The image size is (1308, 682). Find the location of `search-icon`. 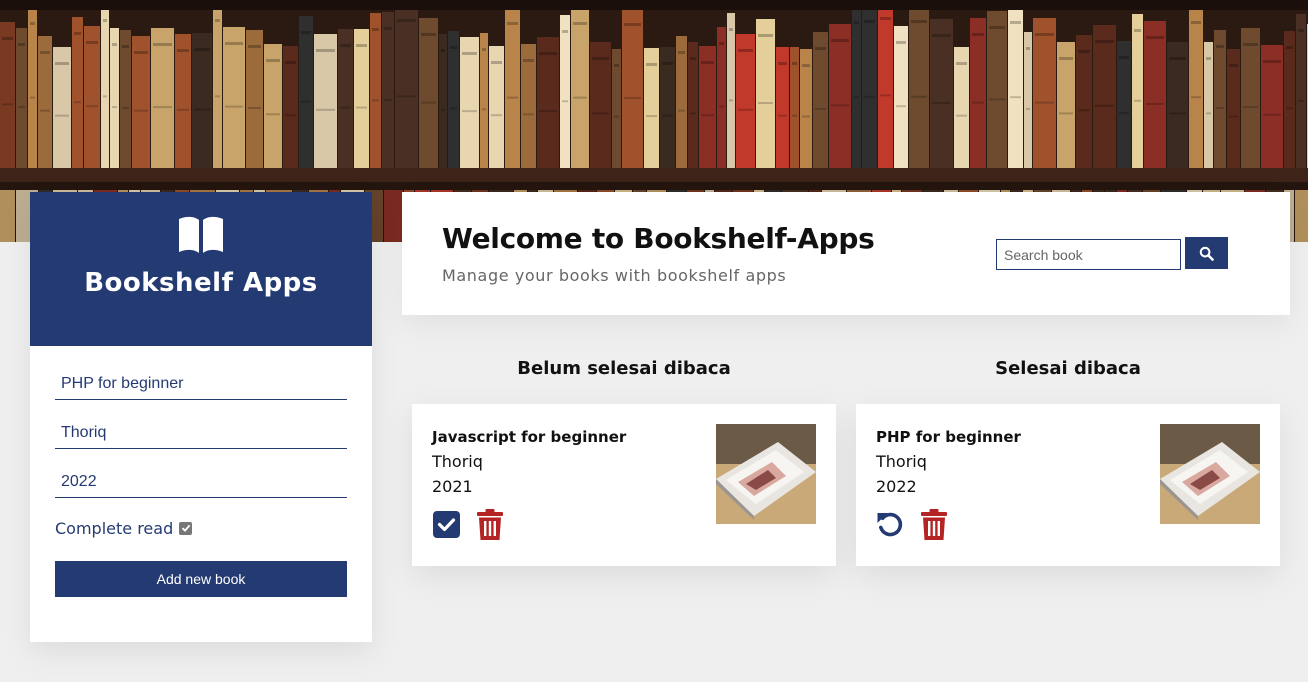

search-icon is located at coordinates (1206, 253).